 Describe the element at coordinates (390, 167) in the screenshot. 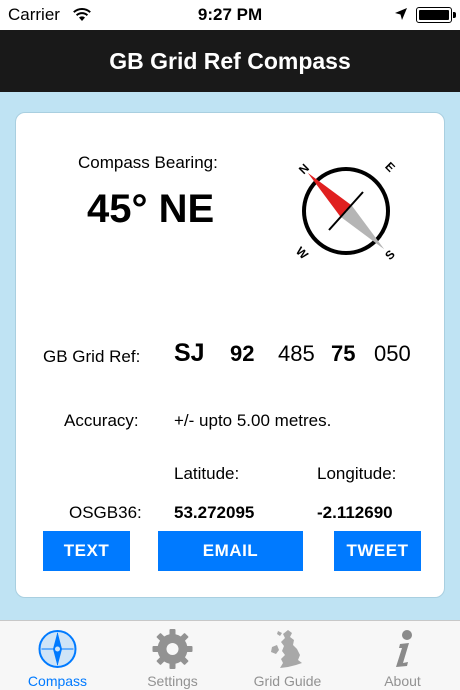

I see `dial-e-label: E` at that location.